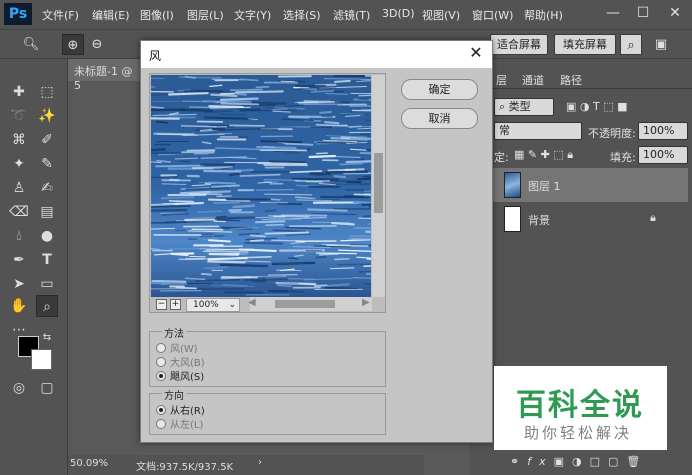  I want to click on fill-screen-button: 填充屏幕, so click(585, 44).